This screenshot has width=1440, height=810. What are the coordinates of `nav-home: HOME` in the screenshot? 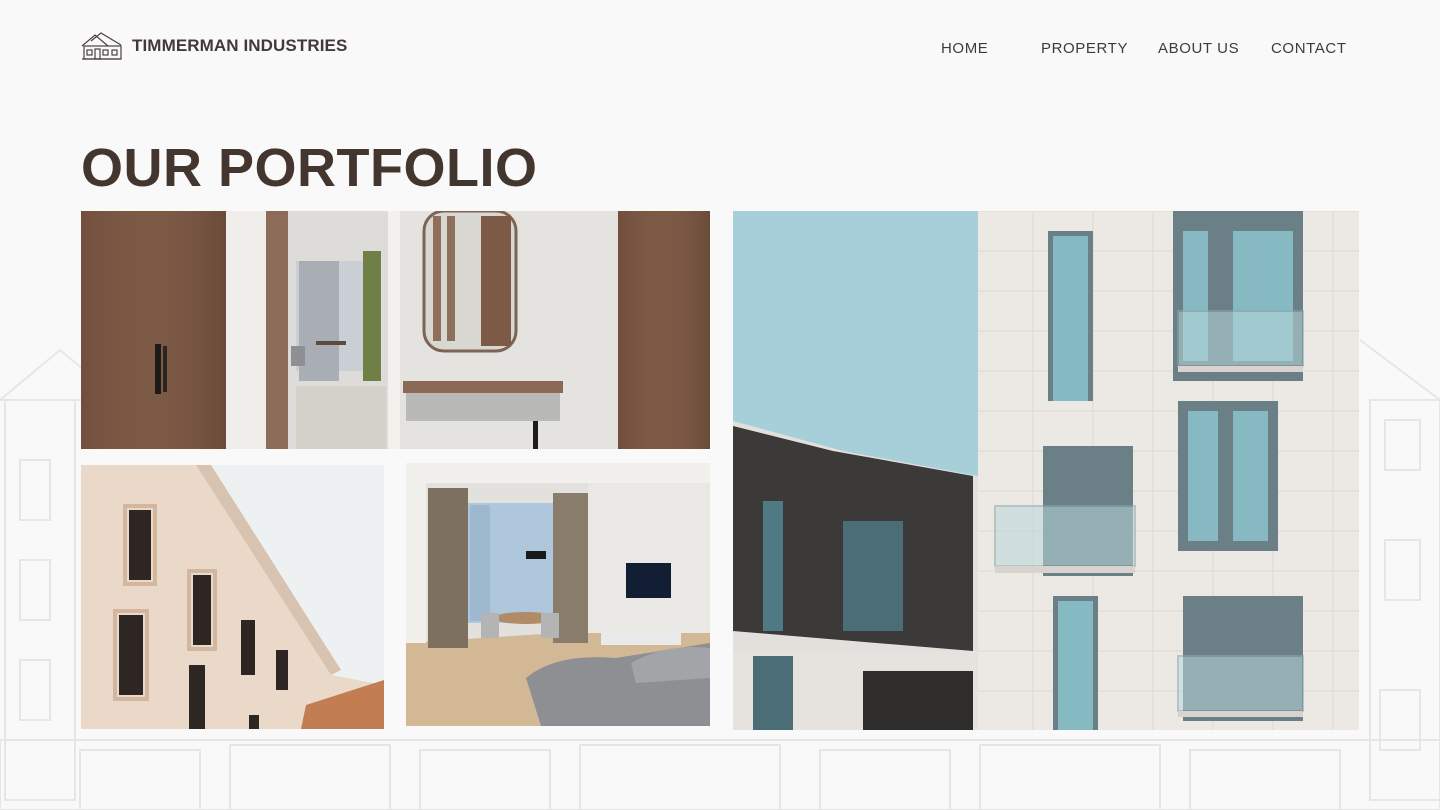 It's located at (964, 48).